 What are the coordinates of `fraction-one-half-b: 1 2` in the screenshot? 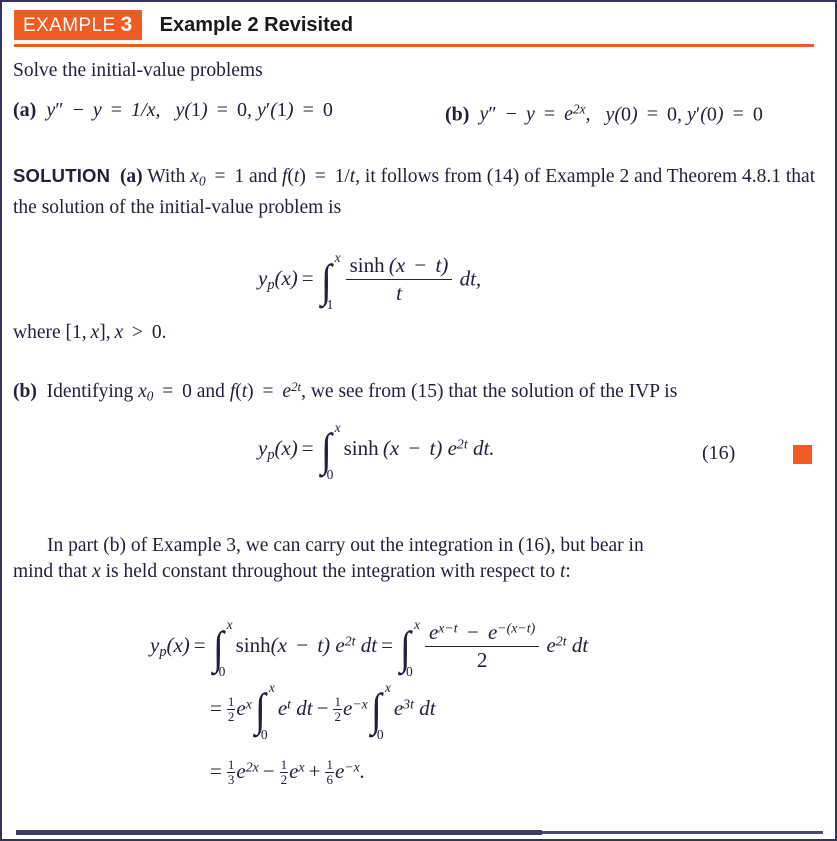 It's located at (337, 709).